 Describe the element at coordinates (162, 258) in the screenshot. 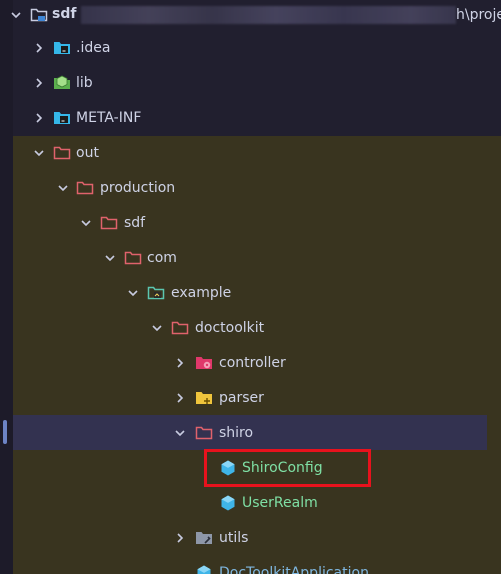

I see `tree-item-label: com` at that location.